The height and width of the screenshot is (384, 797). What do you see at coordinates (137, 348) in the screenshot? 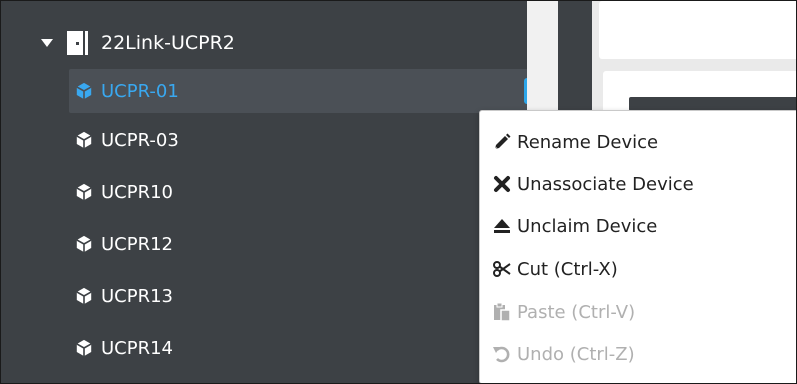
I see `device-label: UCPR14` at bounding box center [137, 348].